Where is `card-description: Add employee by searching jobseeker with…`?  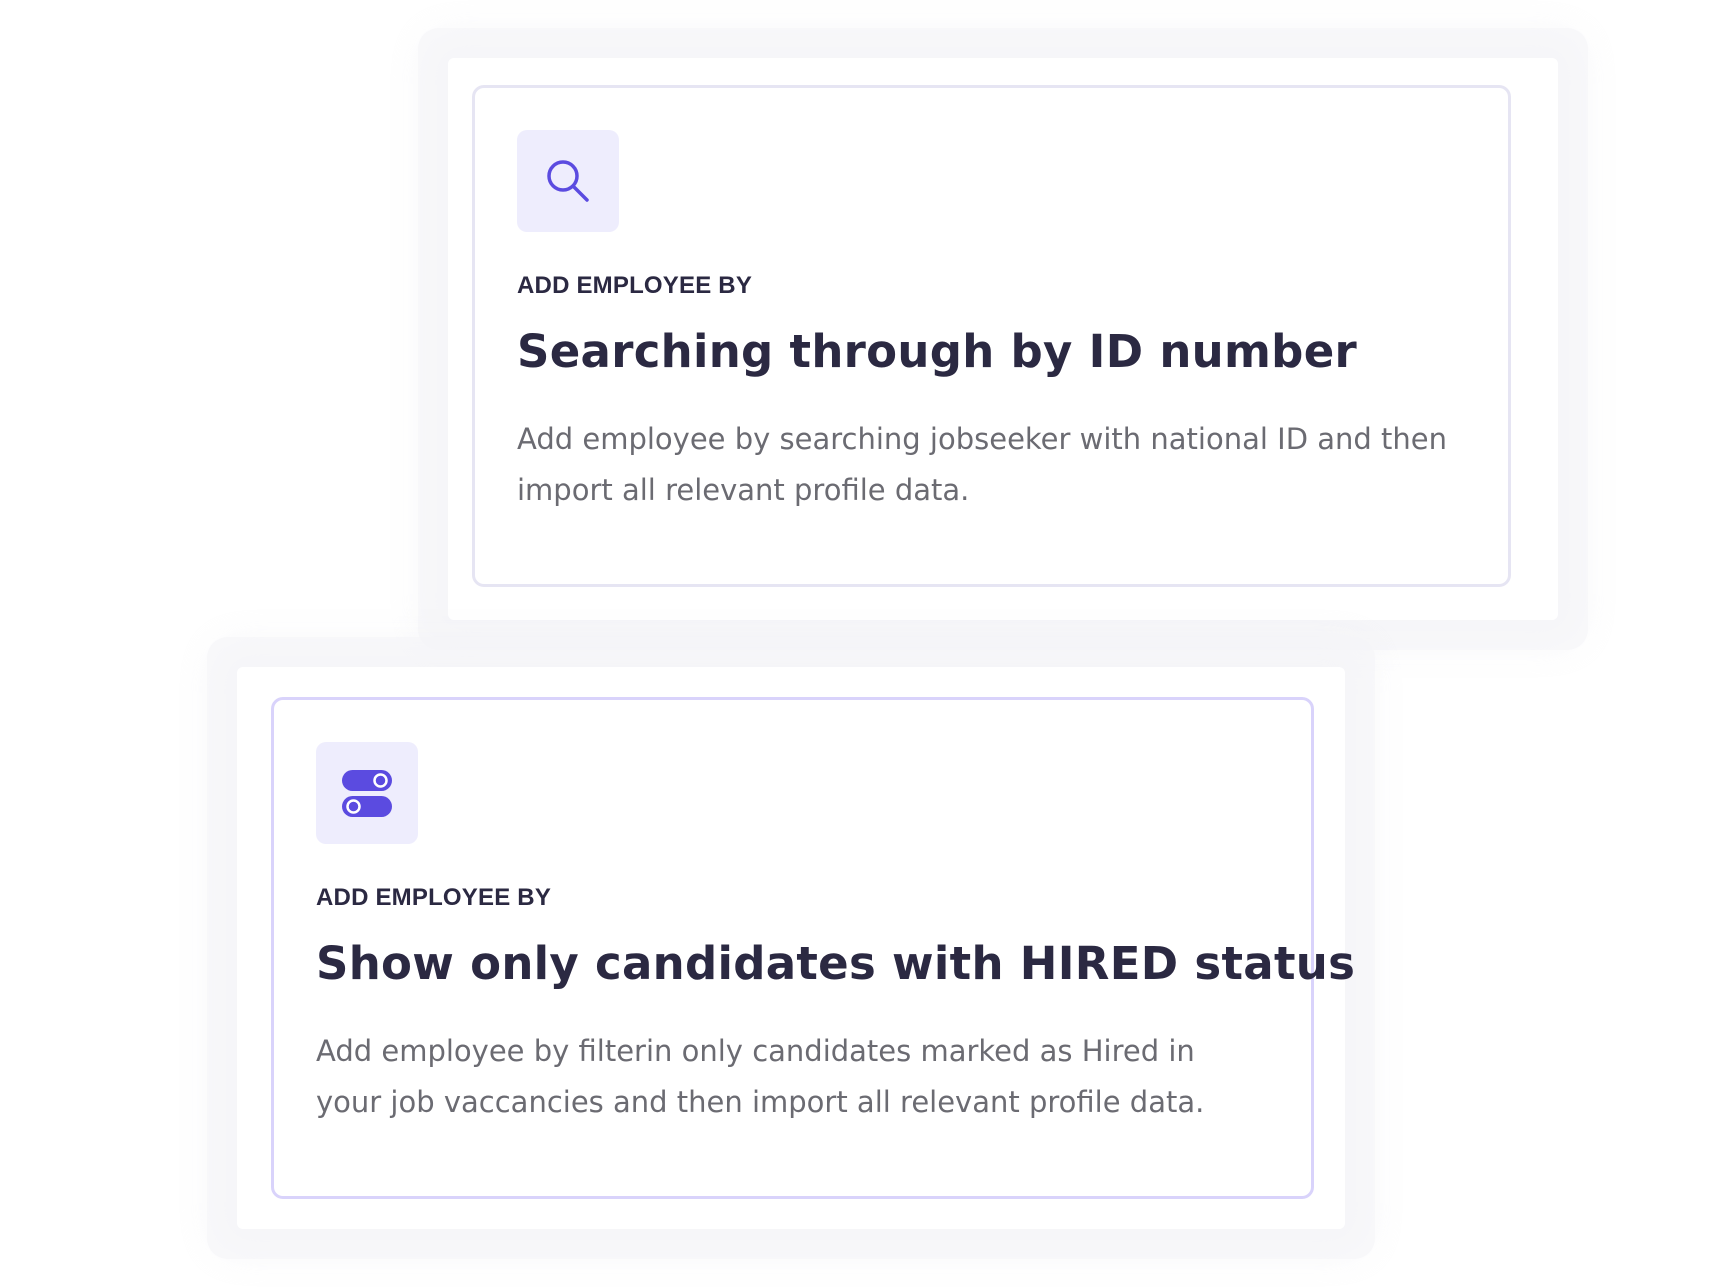 card-description: Add employee by searching jobseeker with… is located at coordinates (982, 464).